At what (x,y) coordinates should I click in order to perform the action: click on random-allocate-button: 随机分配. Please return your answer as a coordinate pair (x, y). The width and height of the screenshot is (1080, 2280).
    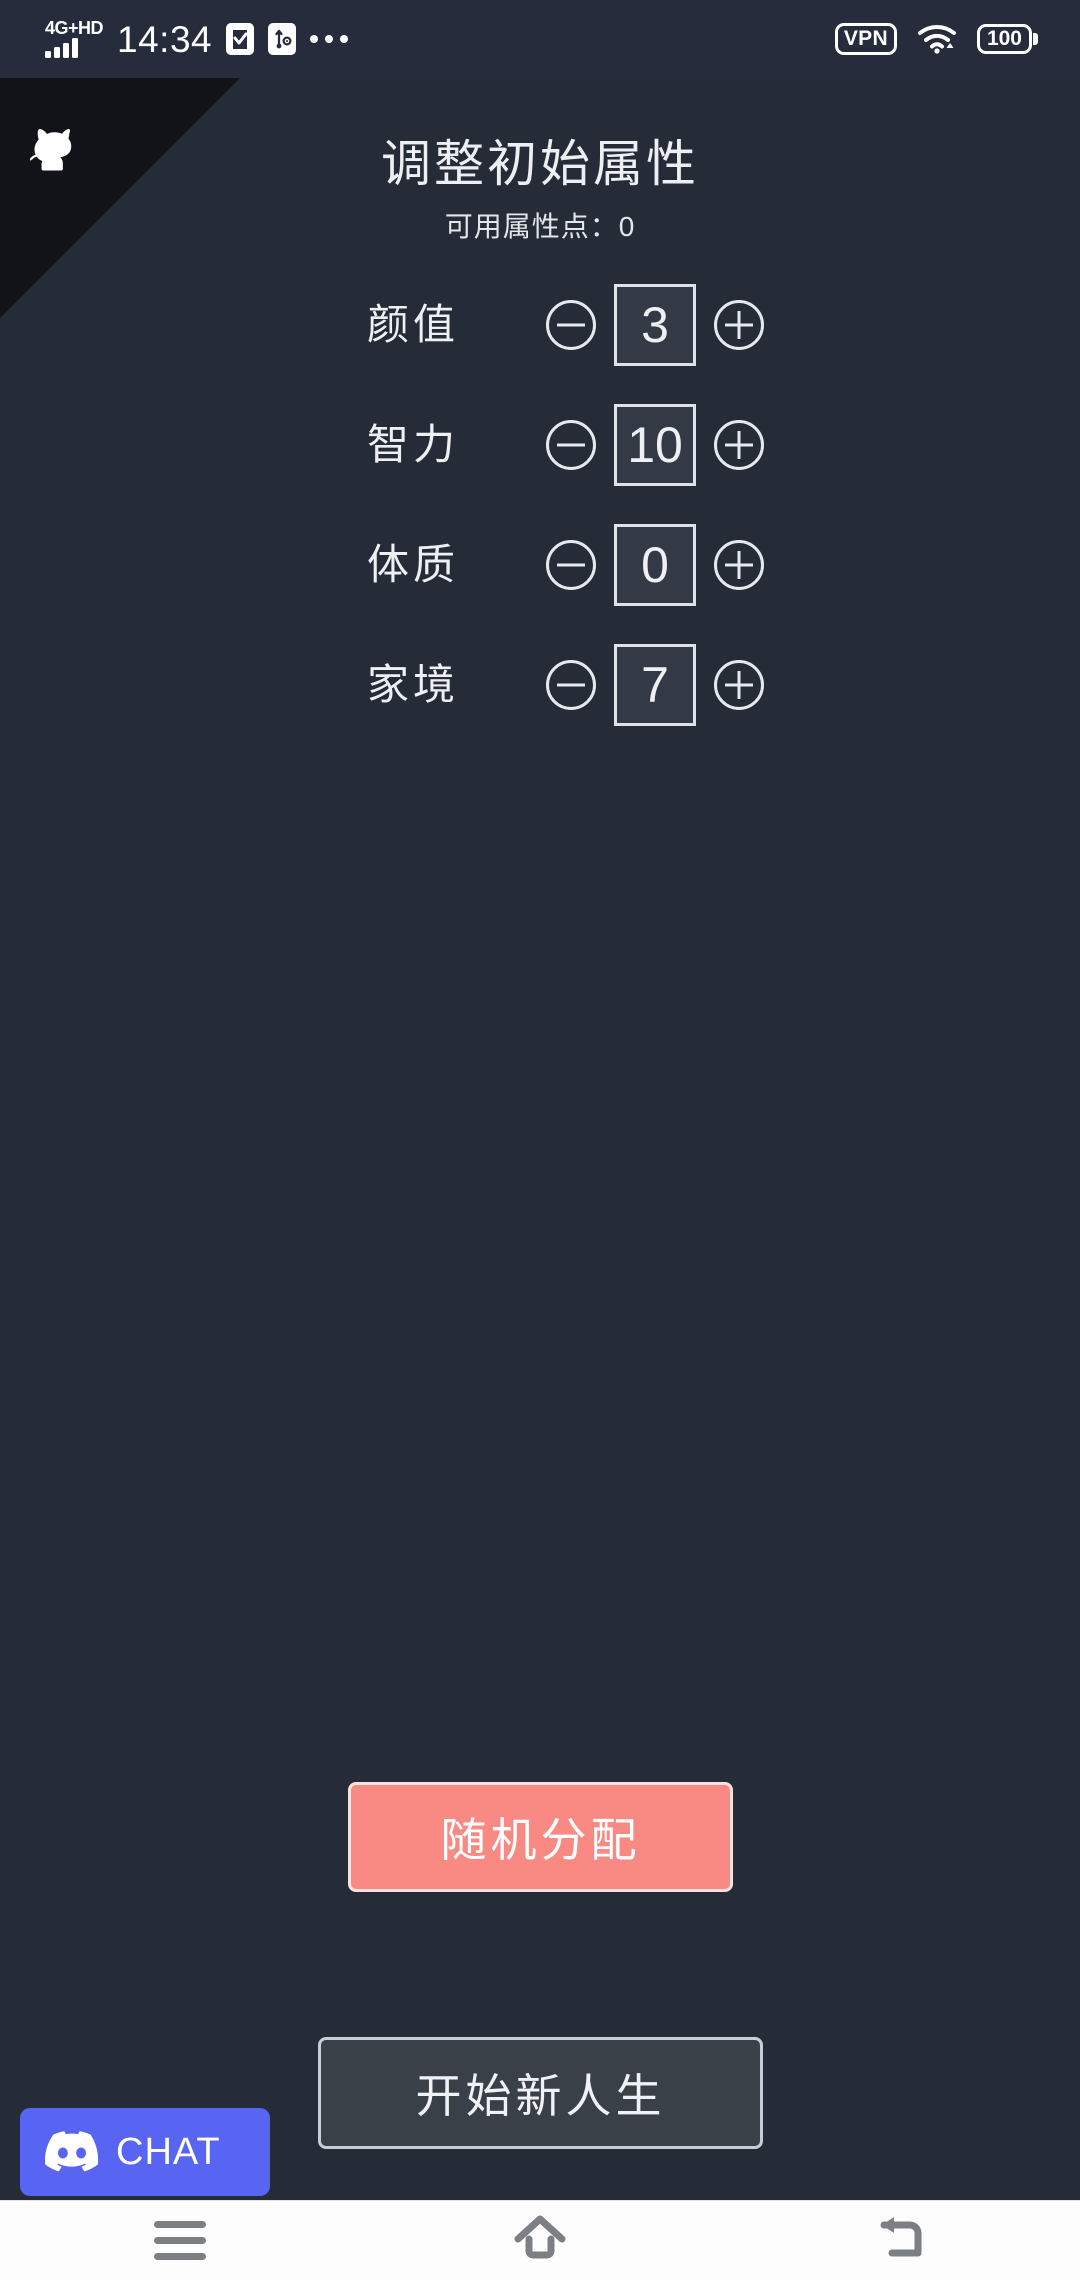
    Looking at the image, I should click on (540, 1837).